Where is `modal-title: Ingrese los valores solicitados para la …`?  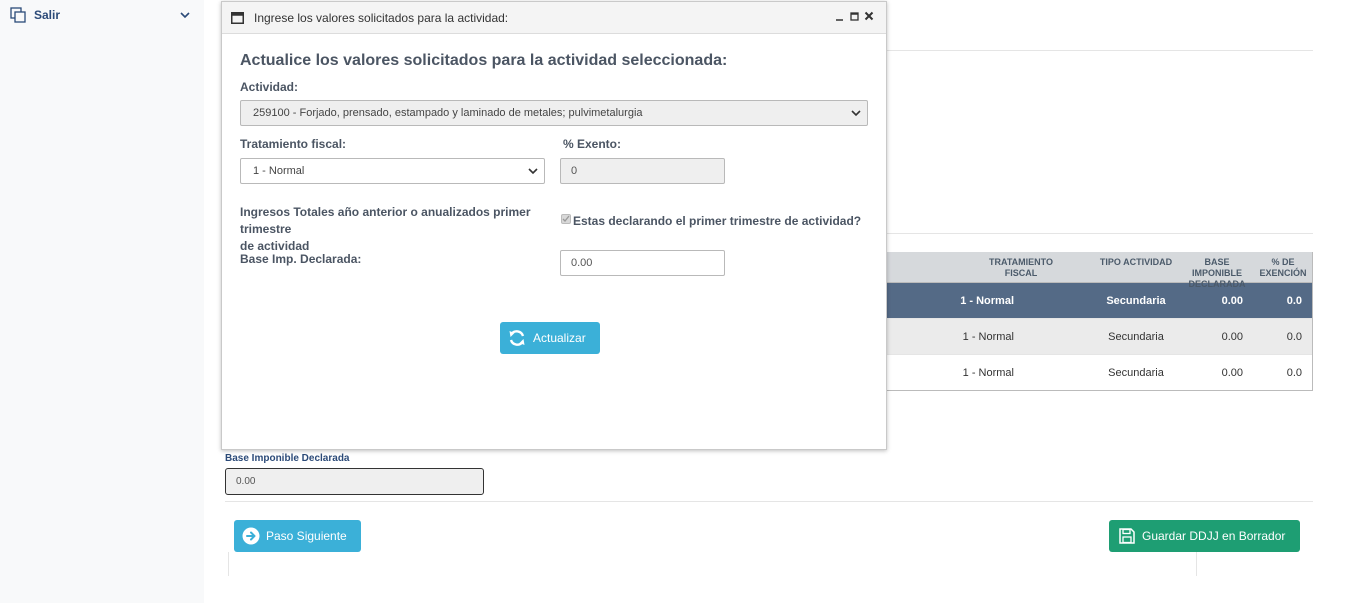 modal-title: Ingrese los valores solicitados para la … is located at coordinates (381, 17).